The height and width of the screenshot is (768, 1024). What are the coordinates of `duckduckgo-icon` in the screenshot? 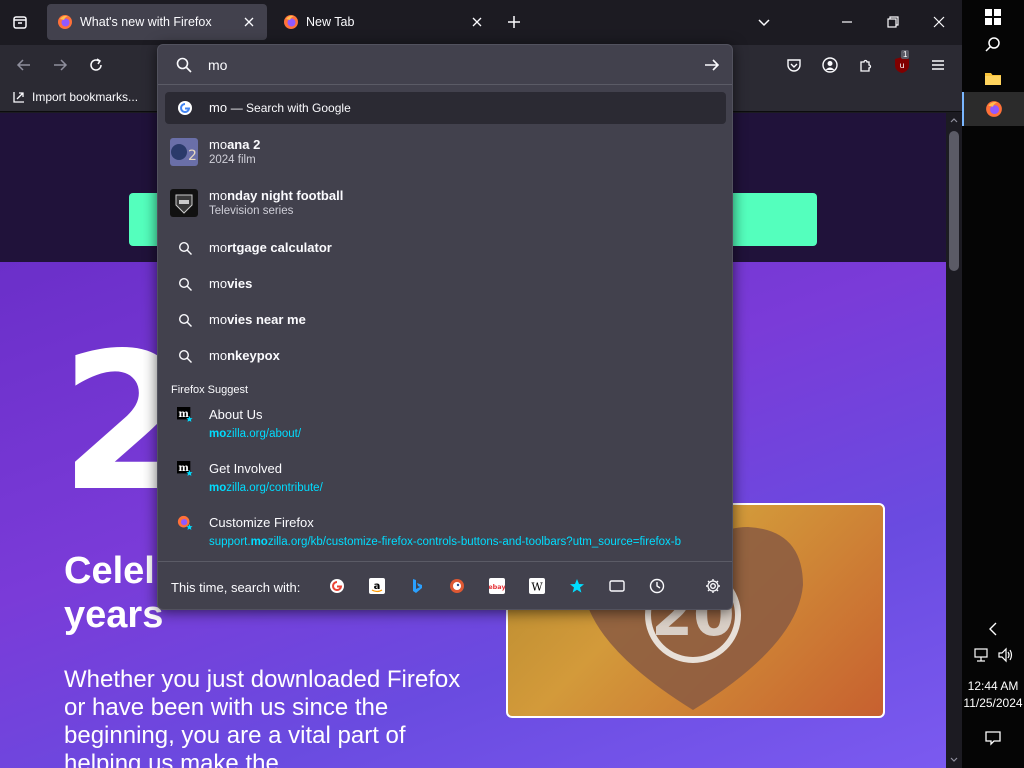 It's located at (457, 586).